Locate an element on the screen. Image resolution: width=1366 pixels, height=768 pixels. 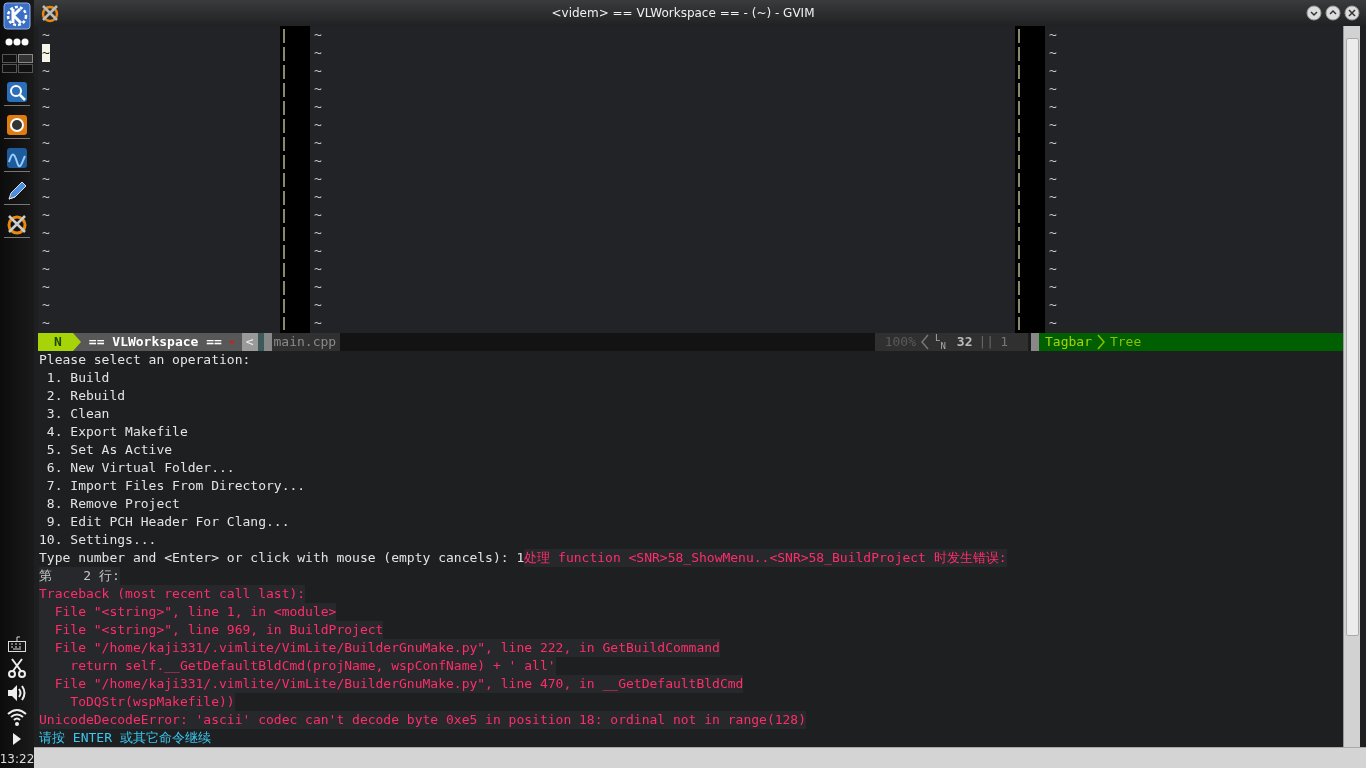
segment-arrow-icon is located at coordinates (76, 342).